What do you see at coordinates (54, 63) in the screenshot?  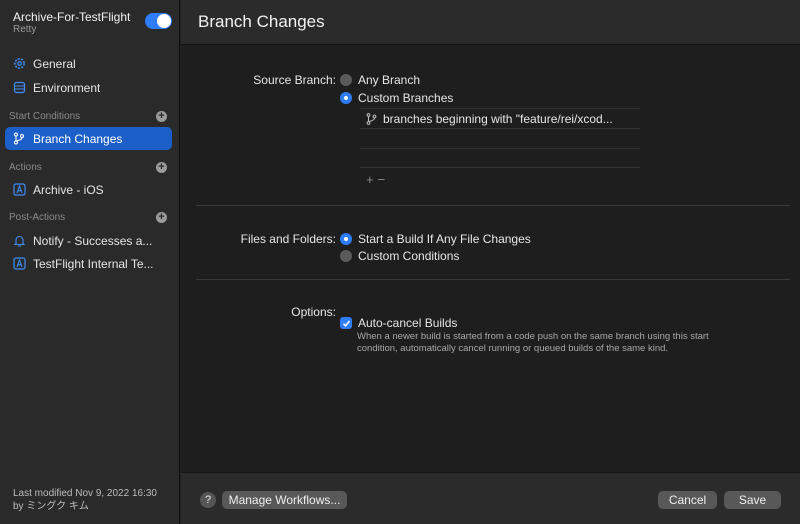 I see `sidebar-item-label: General` at bounding box center [54, 63].